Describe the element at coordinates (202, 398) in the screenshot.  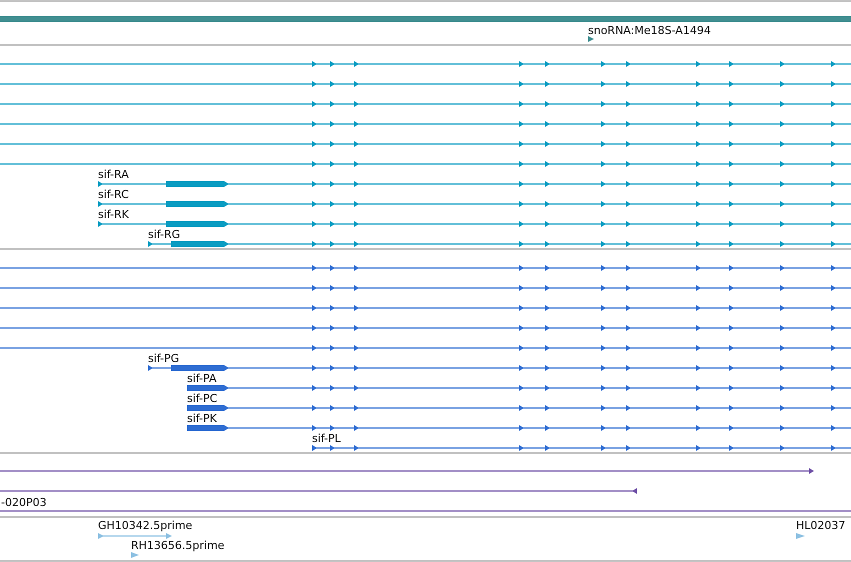
I see `protein-label: sif-PC` at that location.